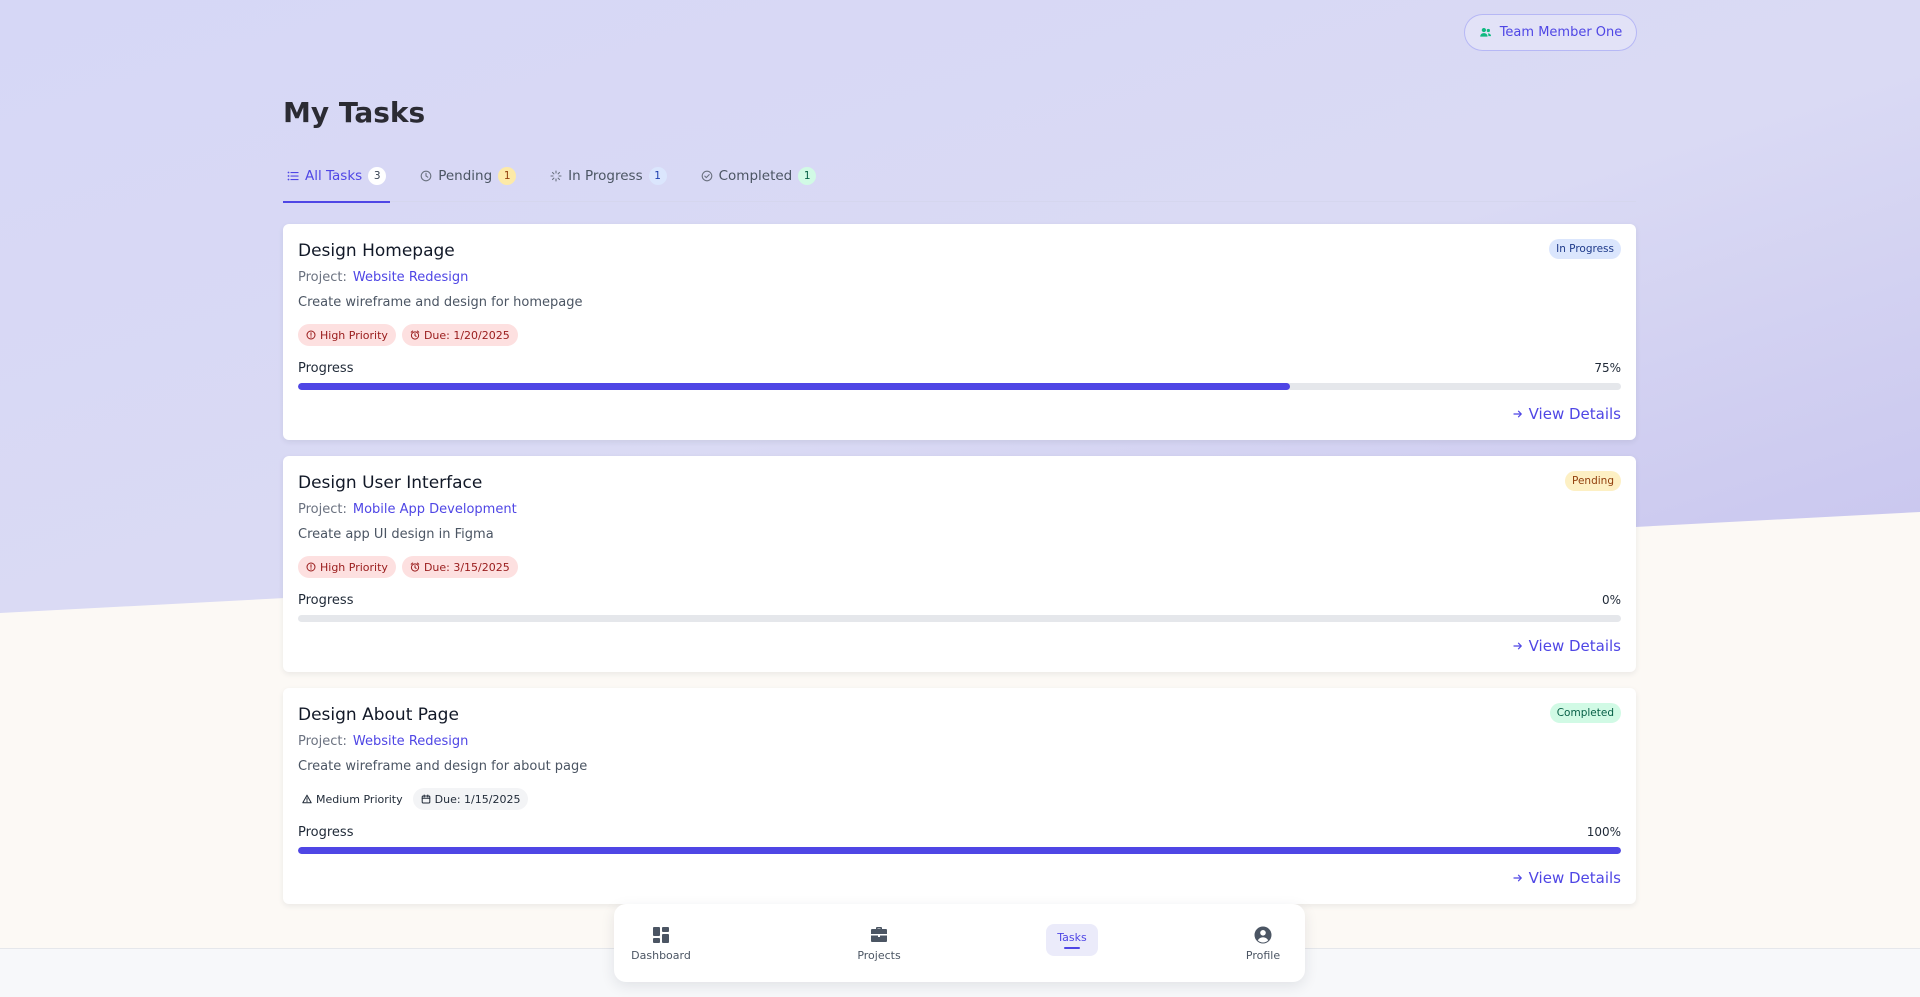 The width and height of the screenshot is (1920, 997). I want to click on clock-icon, so click(426, 176).